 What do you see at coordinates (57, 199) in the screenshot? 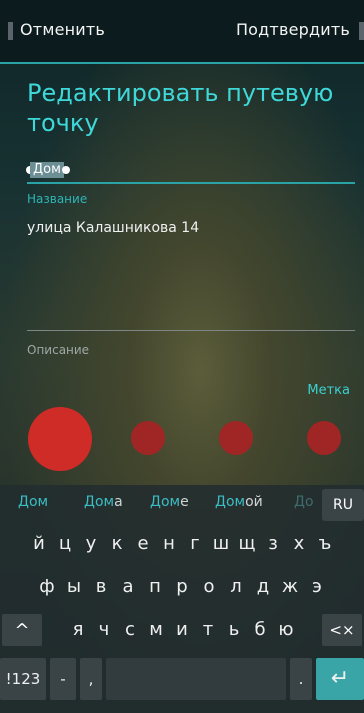
I see `name-field-label: Название` at bounding box center [57, 199].